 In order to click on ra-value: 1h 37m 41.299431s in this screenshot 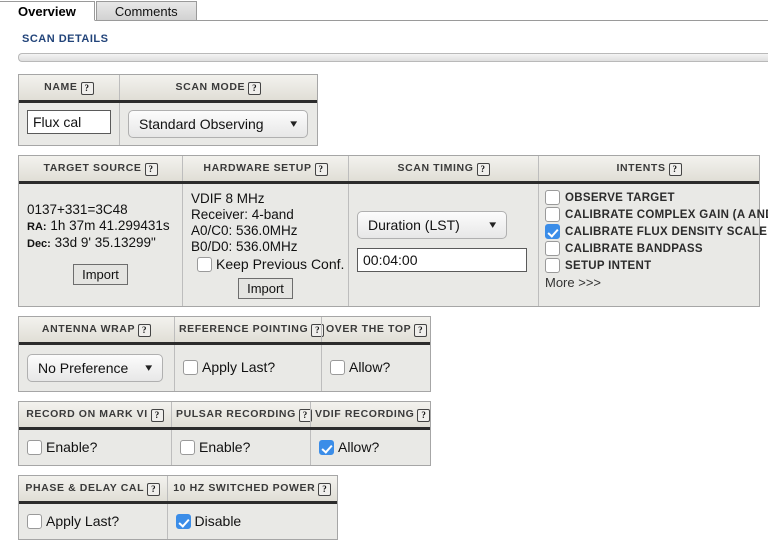, I will do `click(110, 225)`.